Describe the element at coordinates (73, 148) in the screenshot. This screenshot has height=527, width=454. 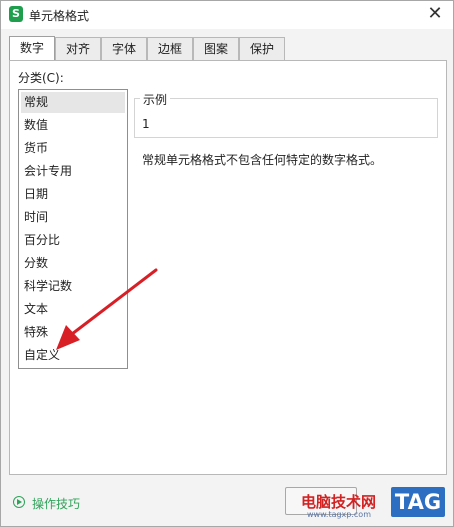
I see `category-item-currency: 货币` at that location.